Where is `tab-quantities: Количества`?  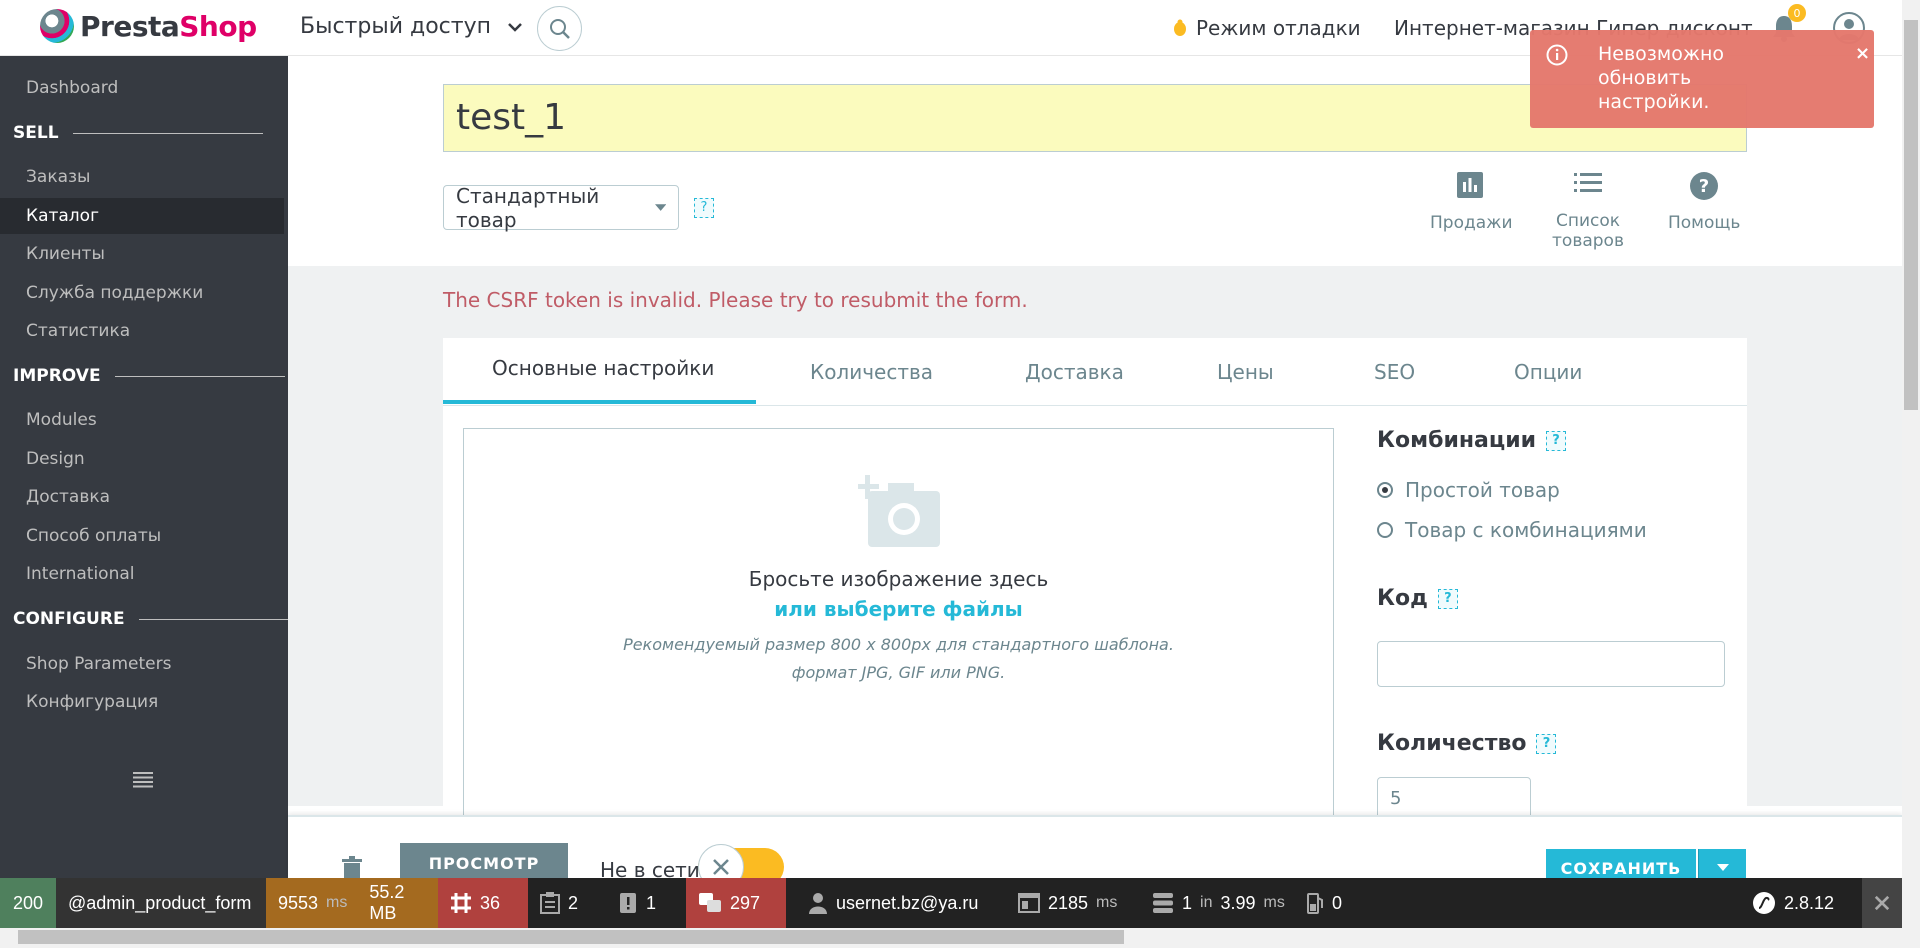
tab-quantities: Количества is located at coordinates (871, 372).